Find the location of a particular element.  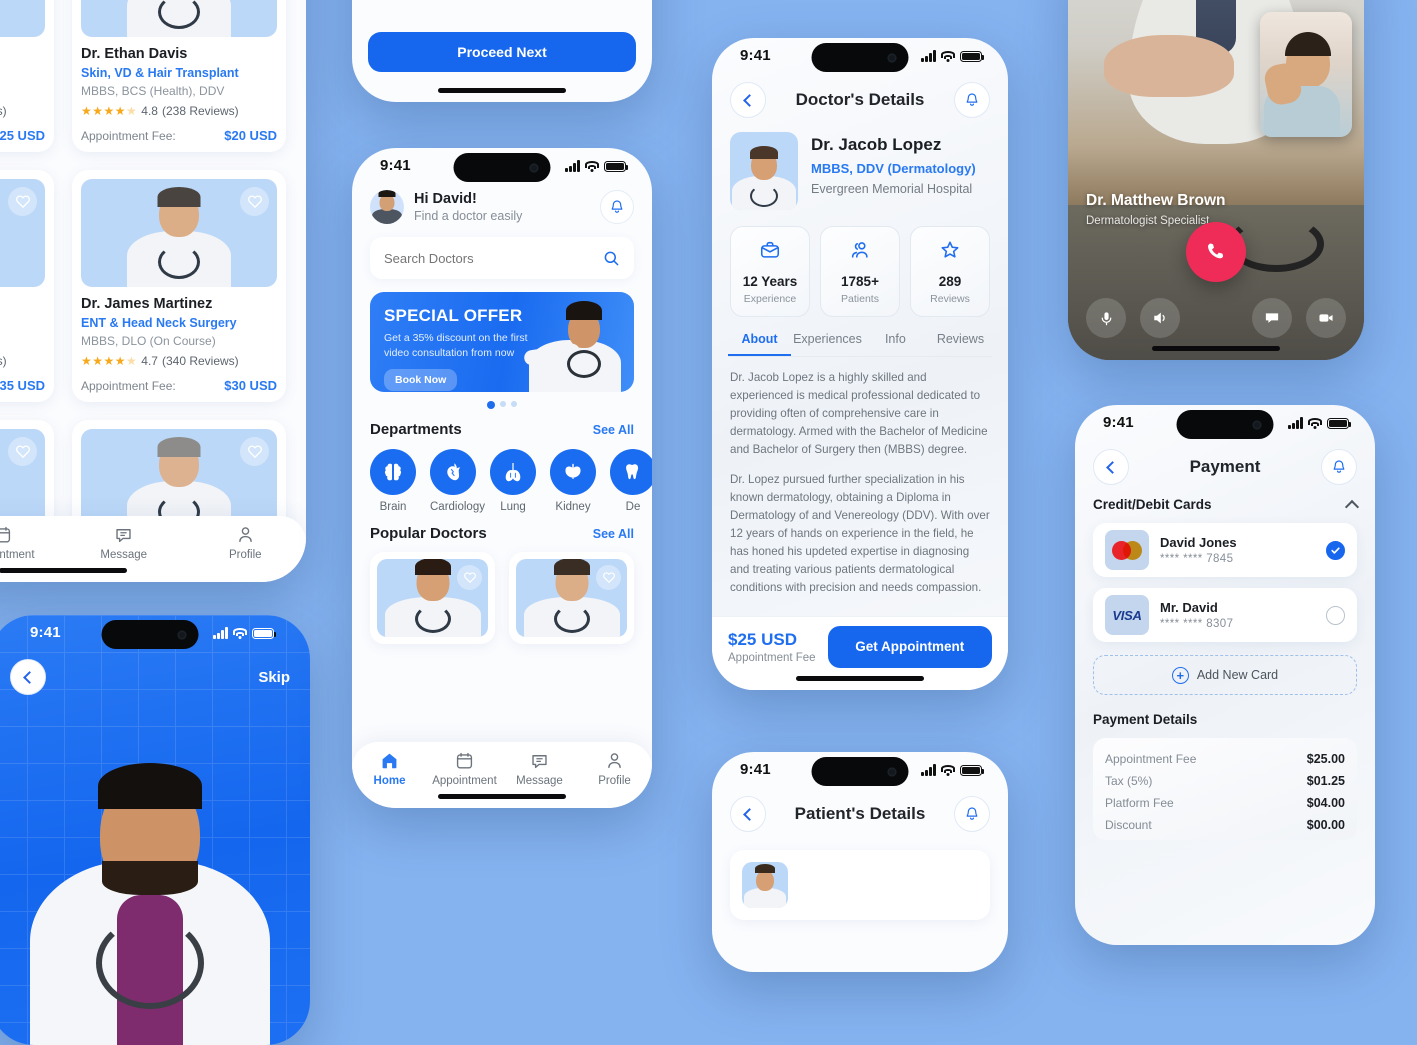

bottom-tab-bar: Home Appointment Message Profile is located at coordinates (153, 549).